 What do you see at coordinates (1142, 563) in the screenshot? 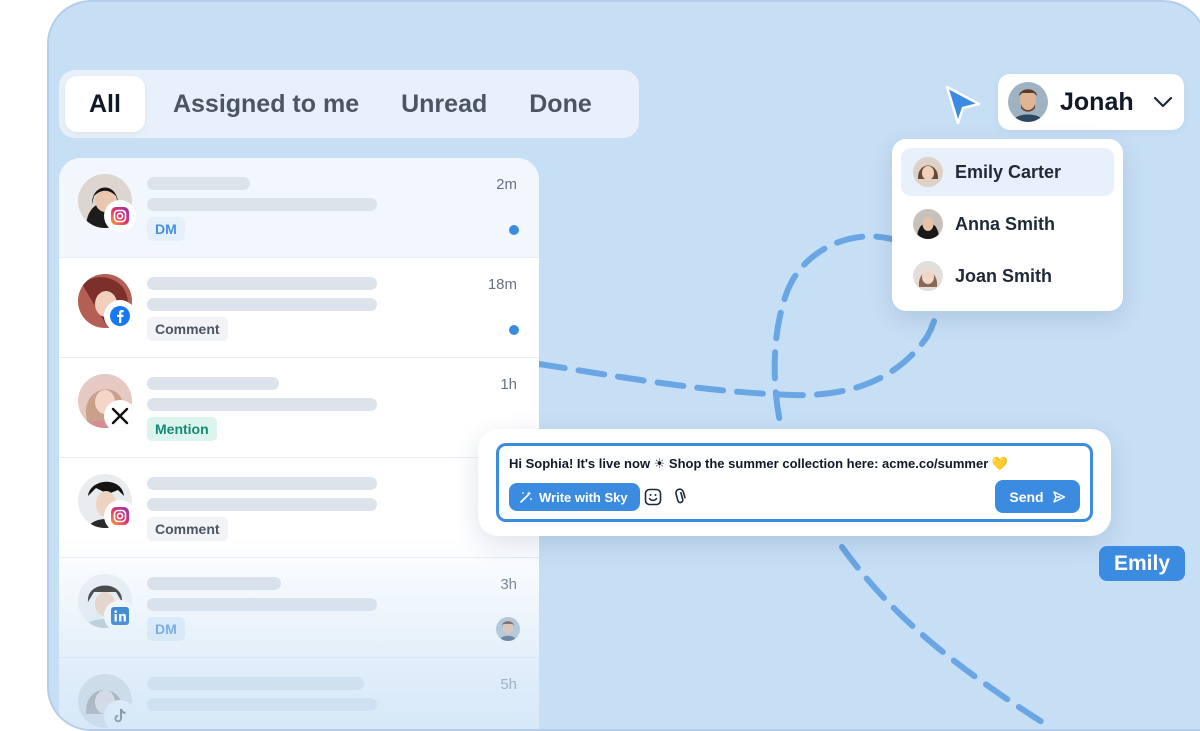
I see `collaborator-cursor-label: Emily` at bounding box center [1142, 563].